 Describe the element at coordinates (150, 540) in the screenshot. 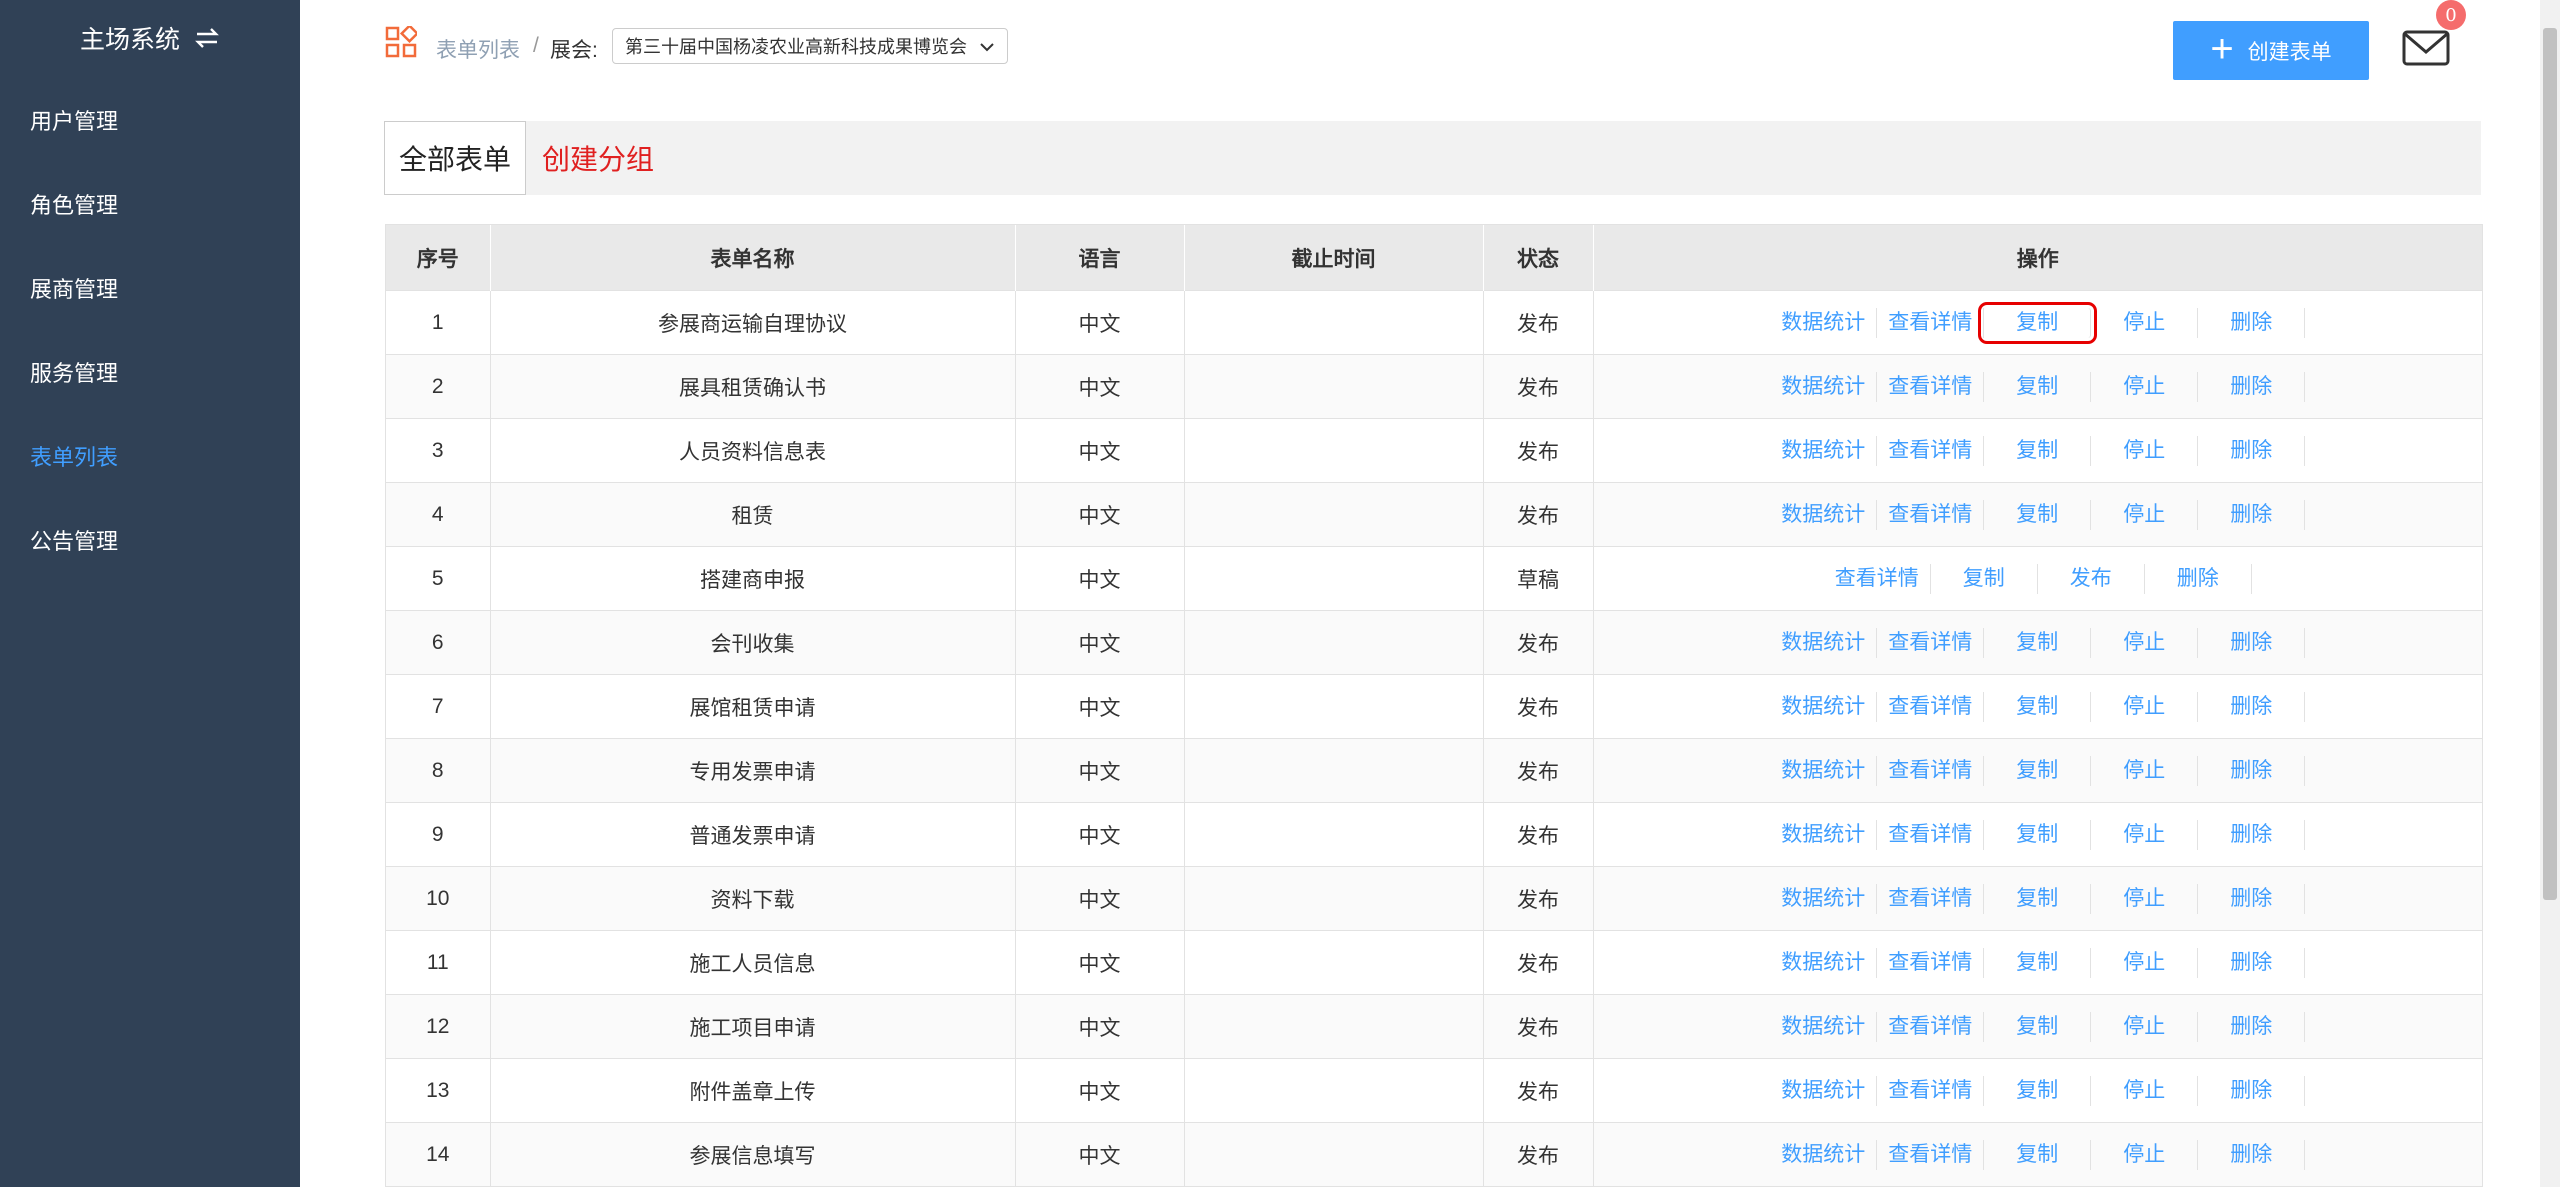

I see `sidebar-item-announcements: 公告管理` at that location.